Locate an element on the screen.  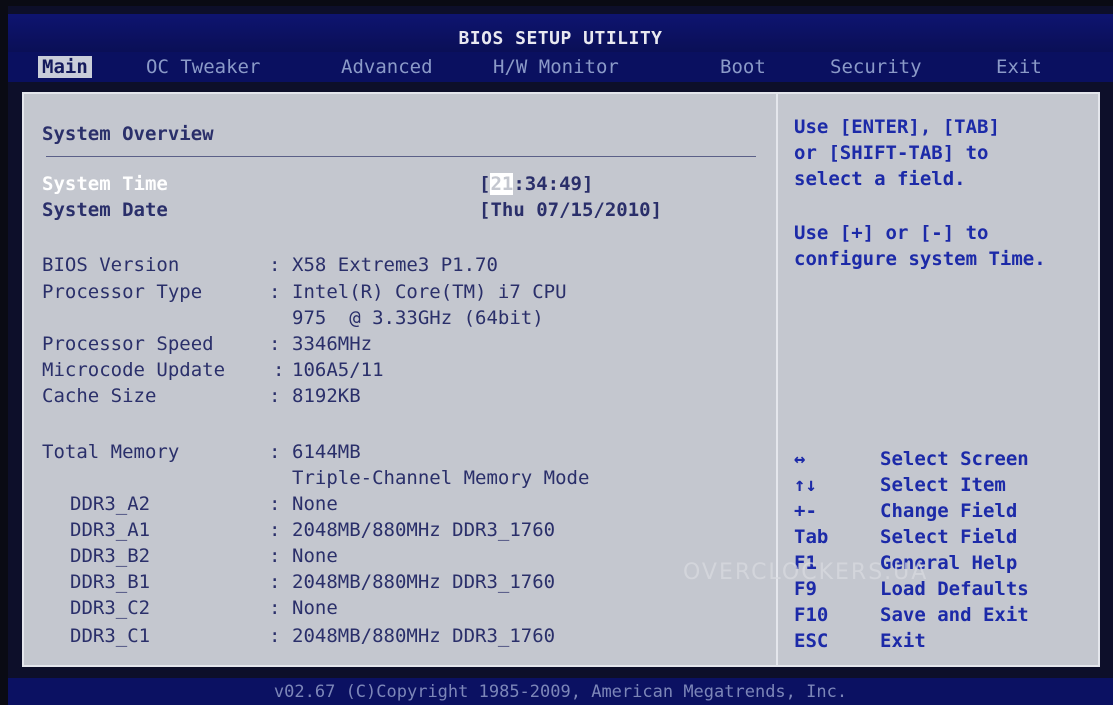
system-date-value: [Thu 07/15/2010] is located at coordinates (570, 210).